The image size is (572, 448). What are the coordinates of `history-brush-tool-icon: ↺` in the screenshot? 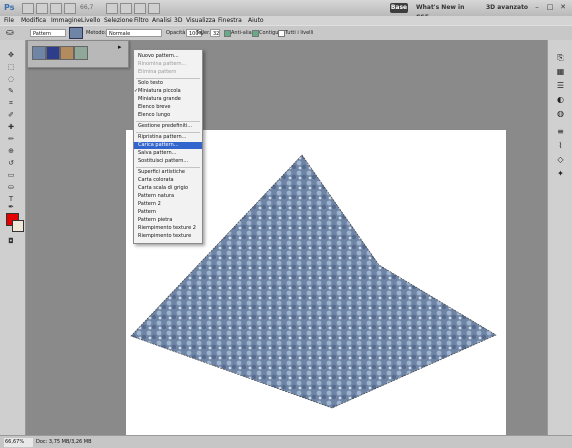 It's located at (11, 163).